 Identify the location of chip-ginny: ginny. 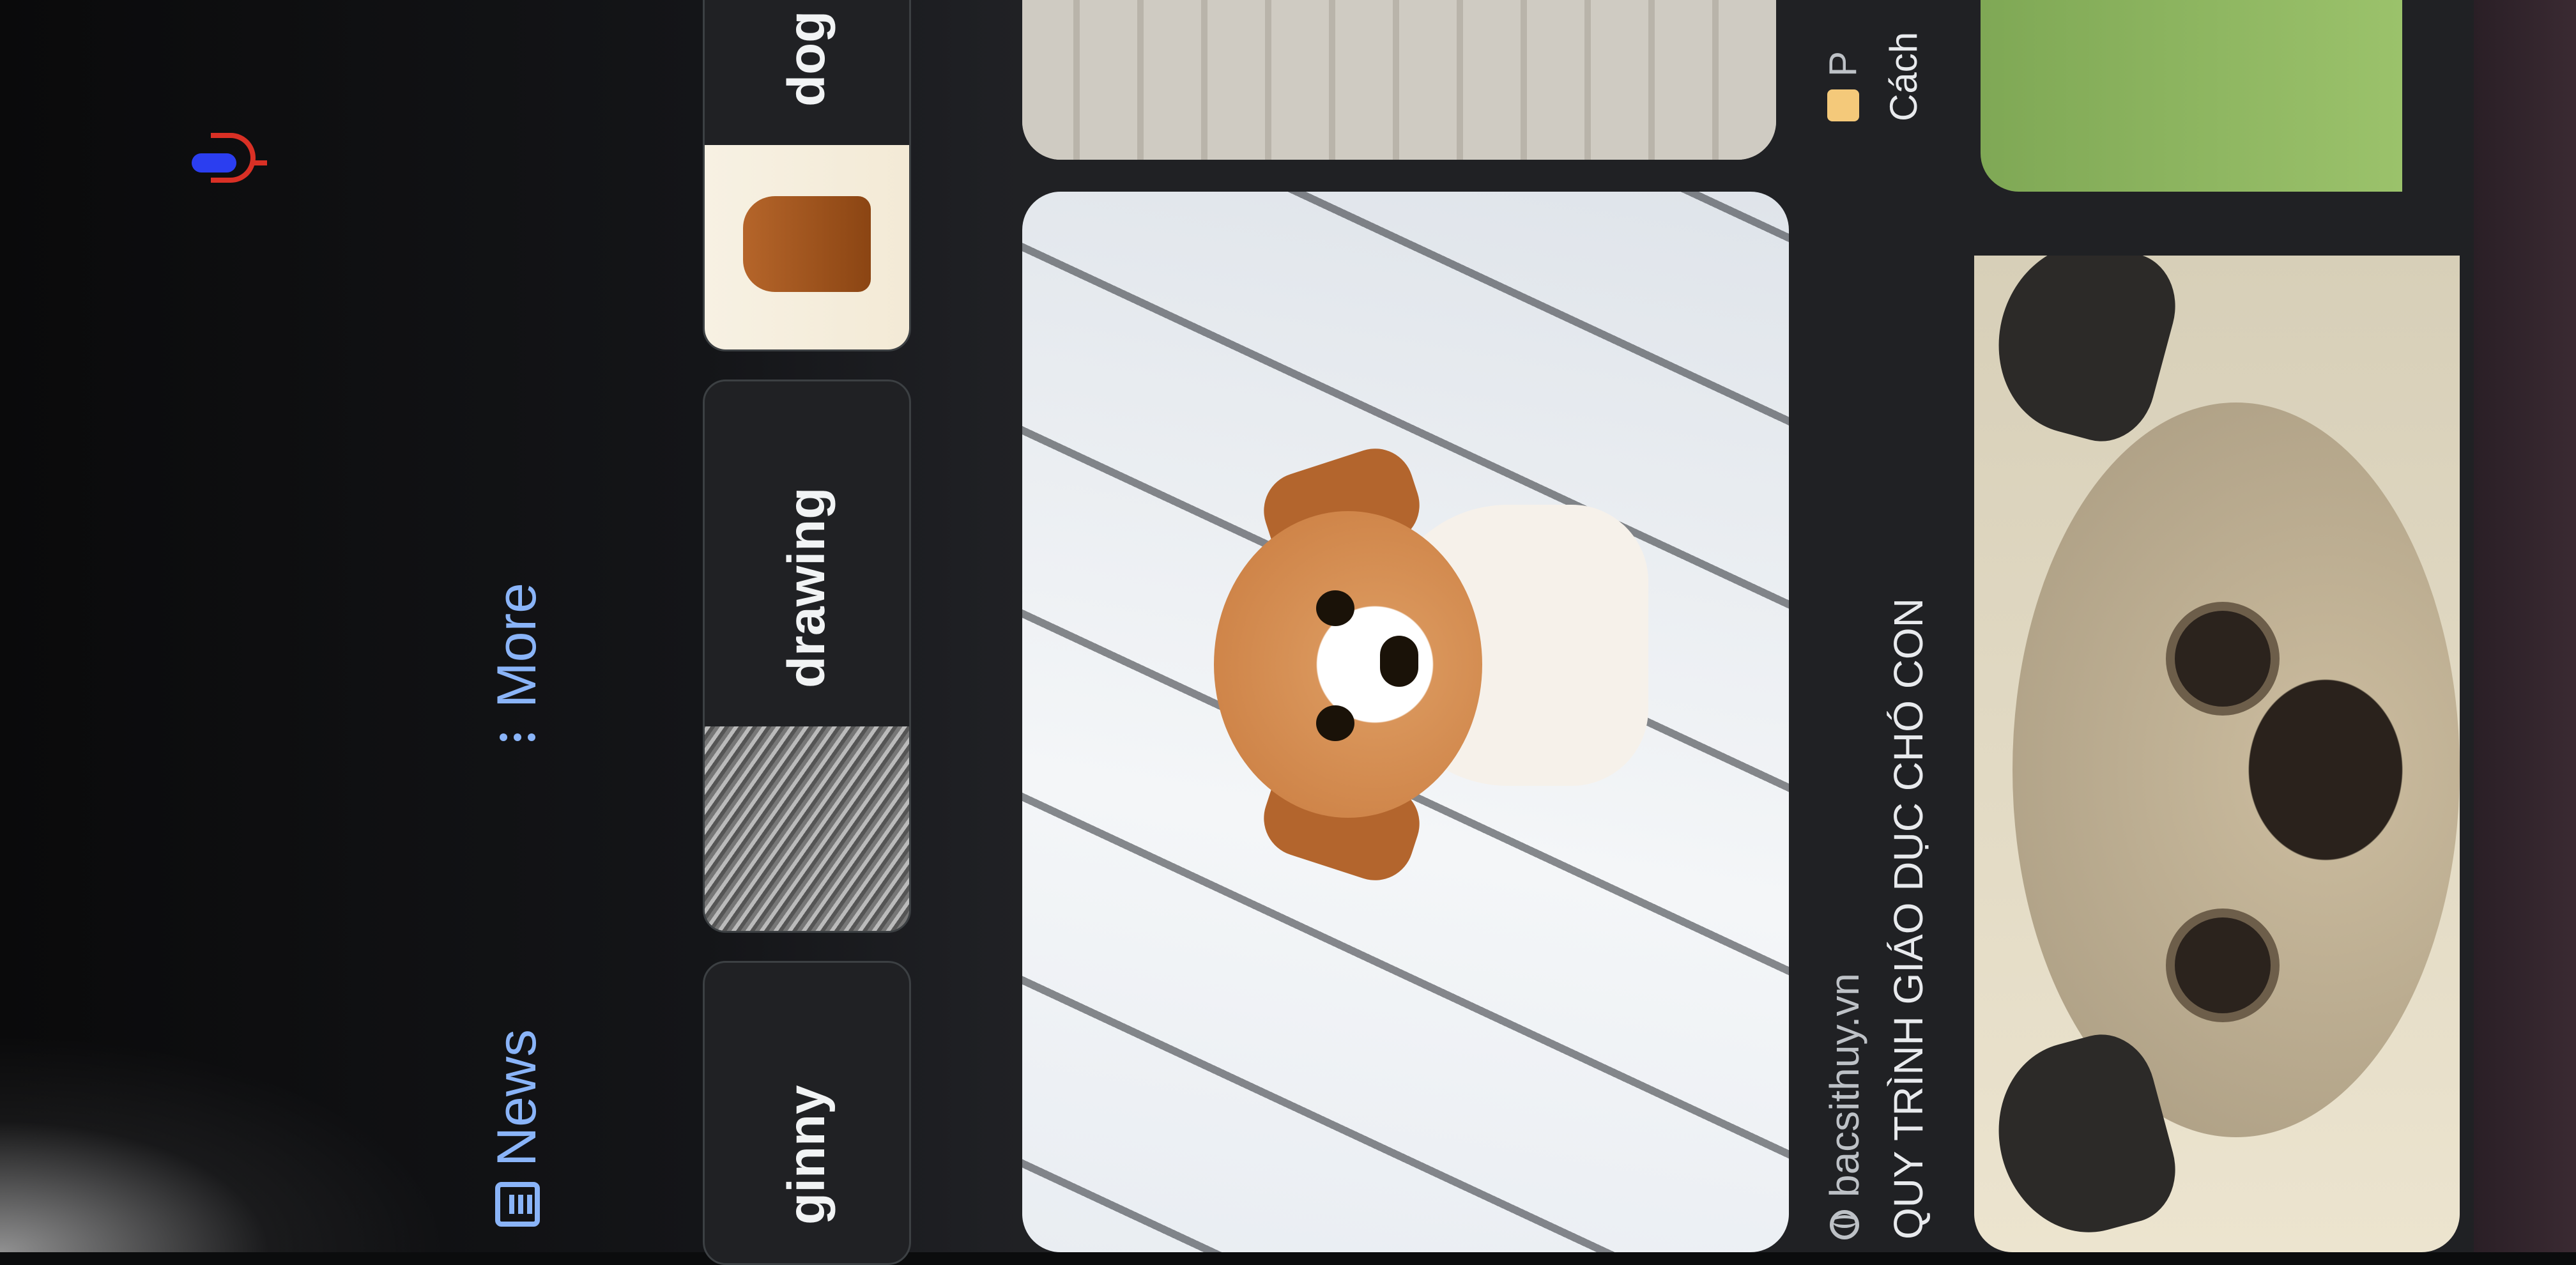
(807, 1113).